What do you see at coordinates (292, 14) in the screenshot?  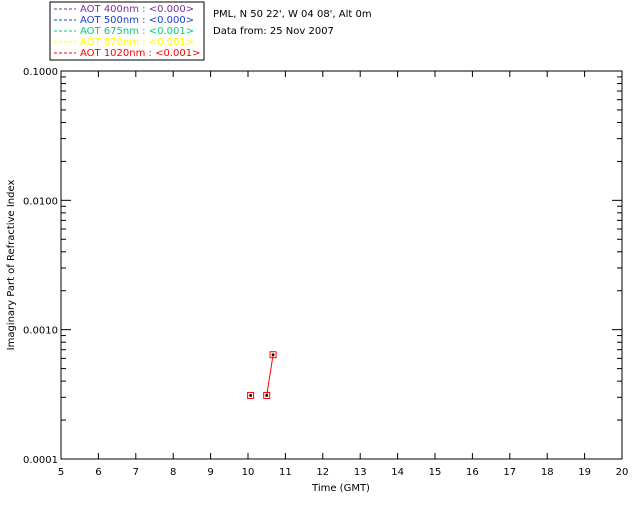 I see `site-info: PML, N 50 22', W 04 08', Alt 0m` at bounding box center [292, 14].